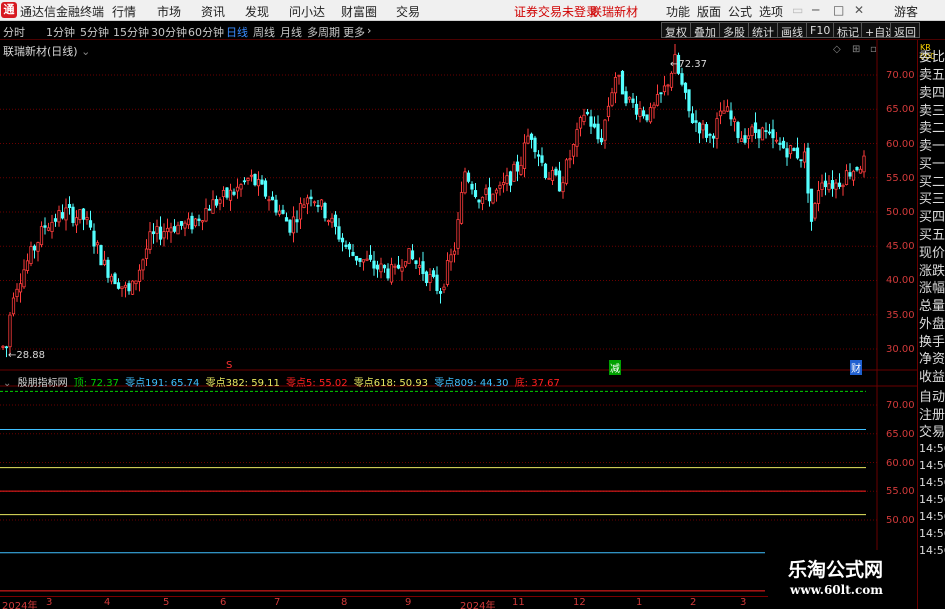 This screenshot has height=609, width=945. What do you see at coordinates (873, 49) in the screenshot?
I see `maximize-pane-icon: ▫` at bounding box center [873, 49].